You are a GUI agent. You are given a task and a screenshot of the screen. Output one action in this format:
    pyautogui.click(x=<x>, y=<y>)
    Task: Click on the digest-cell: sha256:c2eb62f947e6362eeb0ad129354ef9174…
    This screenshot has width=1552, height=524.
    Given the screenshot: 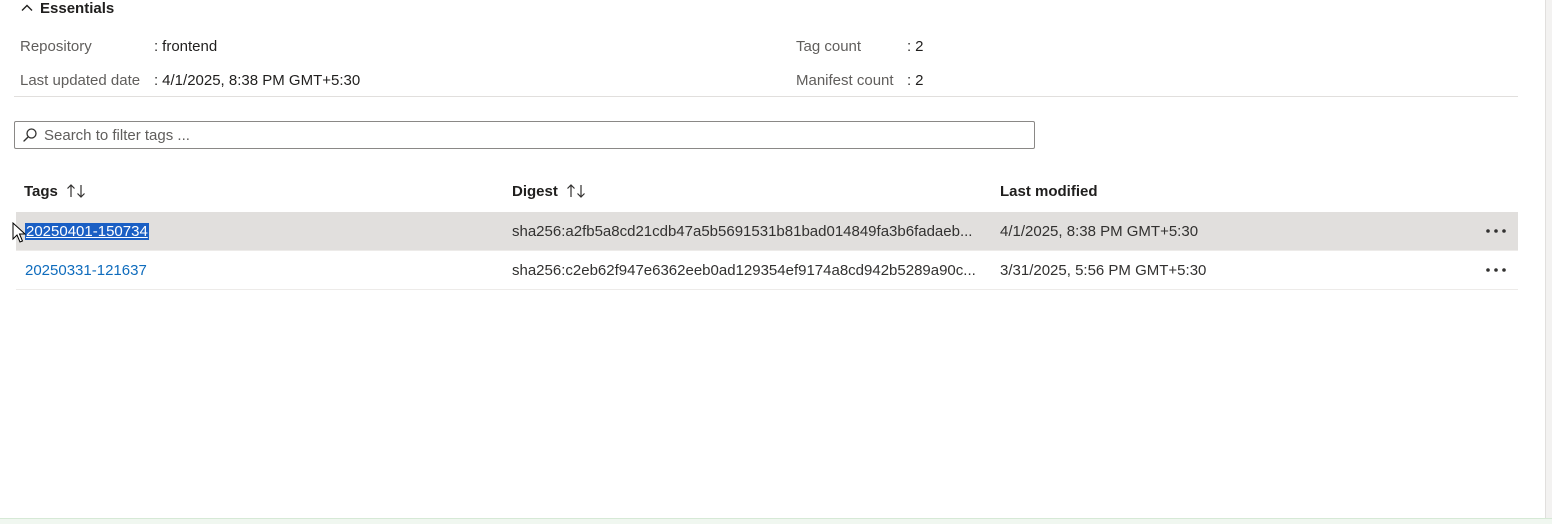 What is the action you would take?
    pyautogui.click(x=744, y=270)
    